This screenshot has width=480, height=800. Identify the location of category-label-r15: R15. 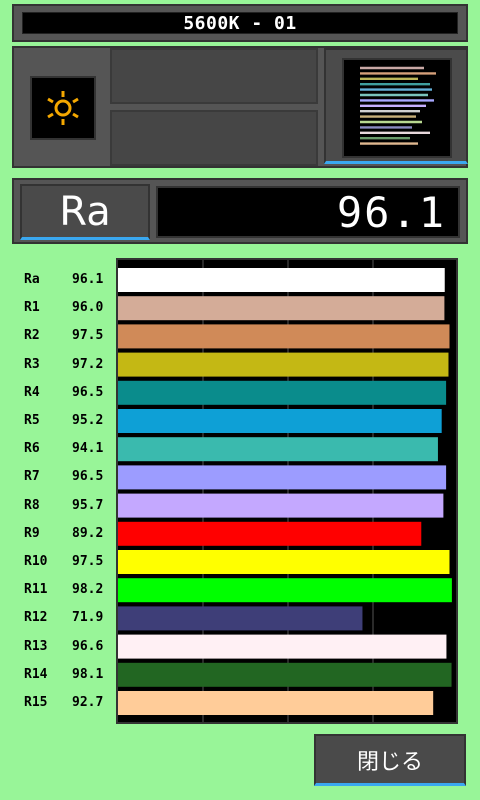
(36, 702).